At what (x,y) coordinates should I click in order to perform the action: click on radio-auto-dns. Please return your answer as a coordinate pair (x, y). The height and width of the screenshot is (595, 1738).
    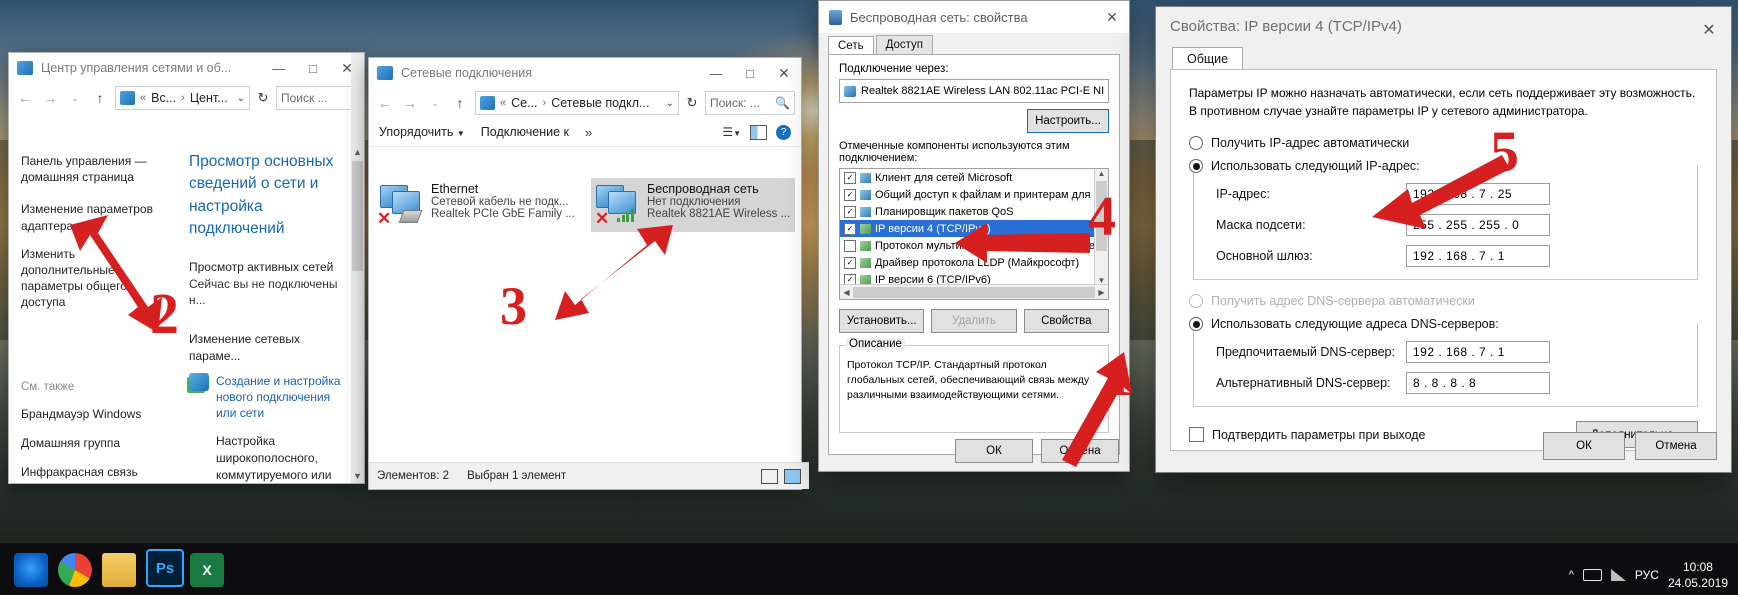
    Looking at the image, I should click on (1196, 301).